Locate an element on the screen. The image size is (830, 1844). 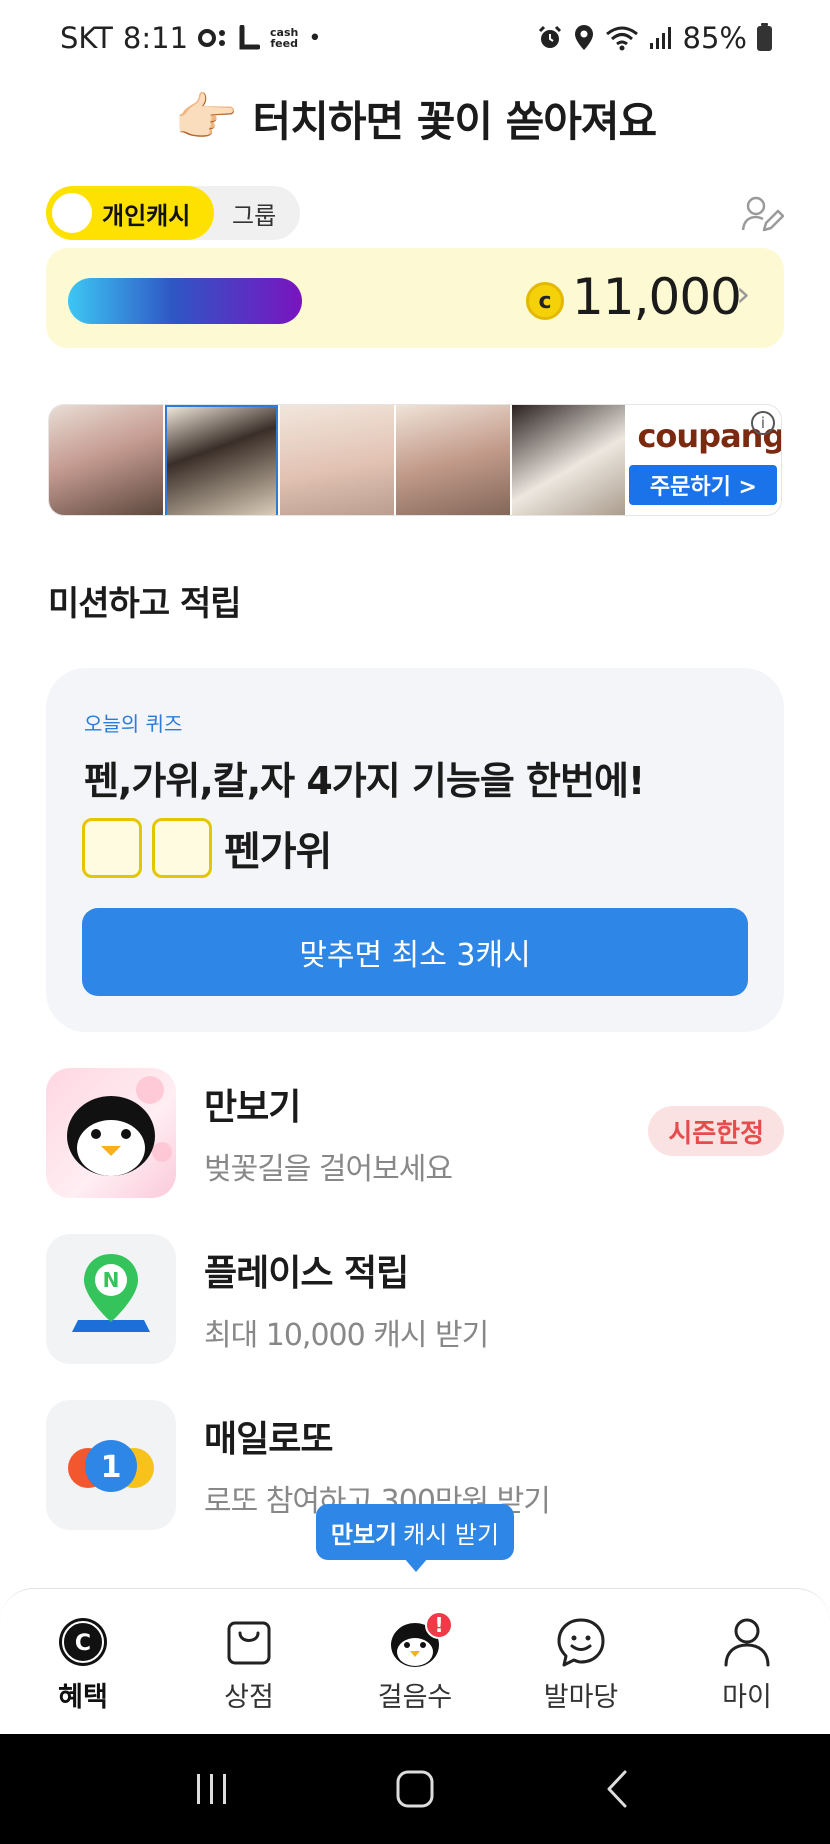
person-icon is located at coordinates (747, 1642).